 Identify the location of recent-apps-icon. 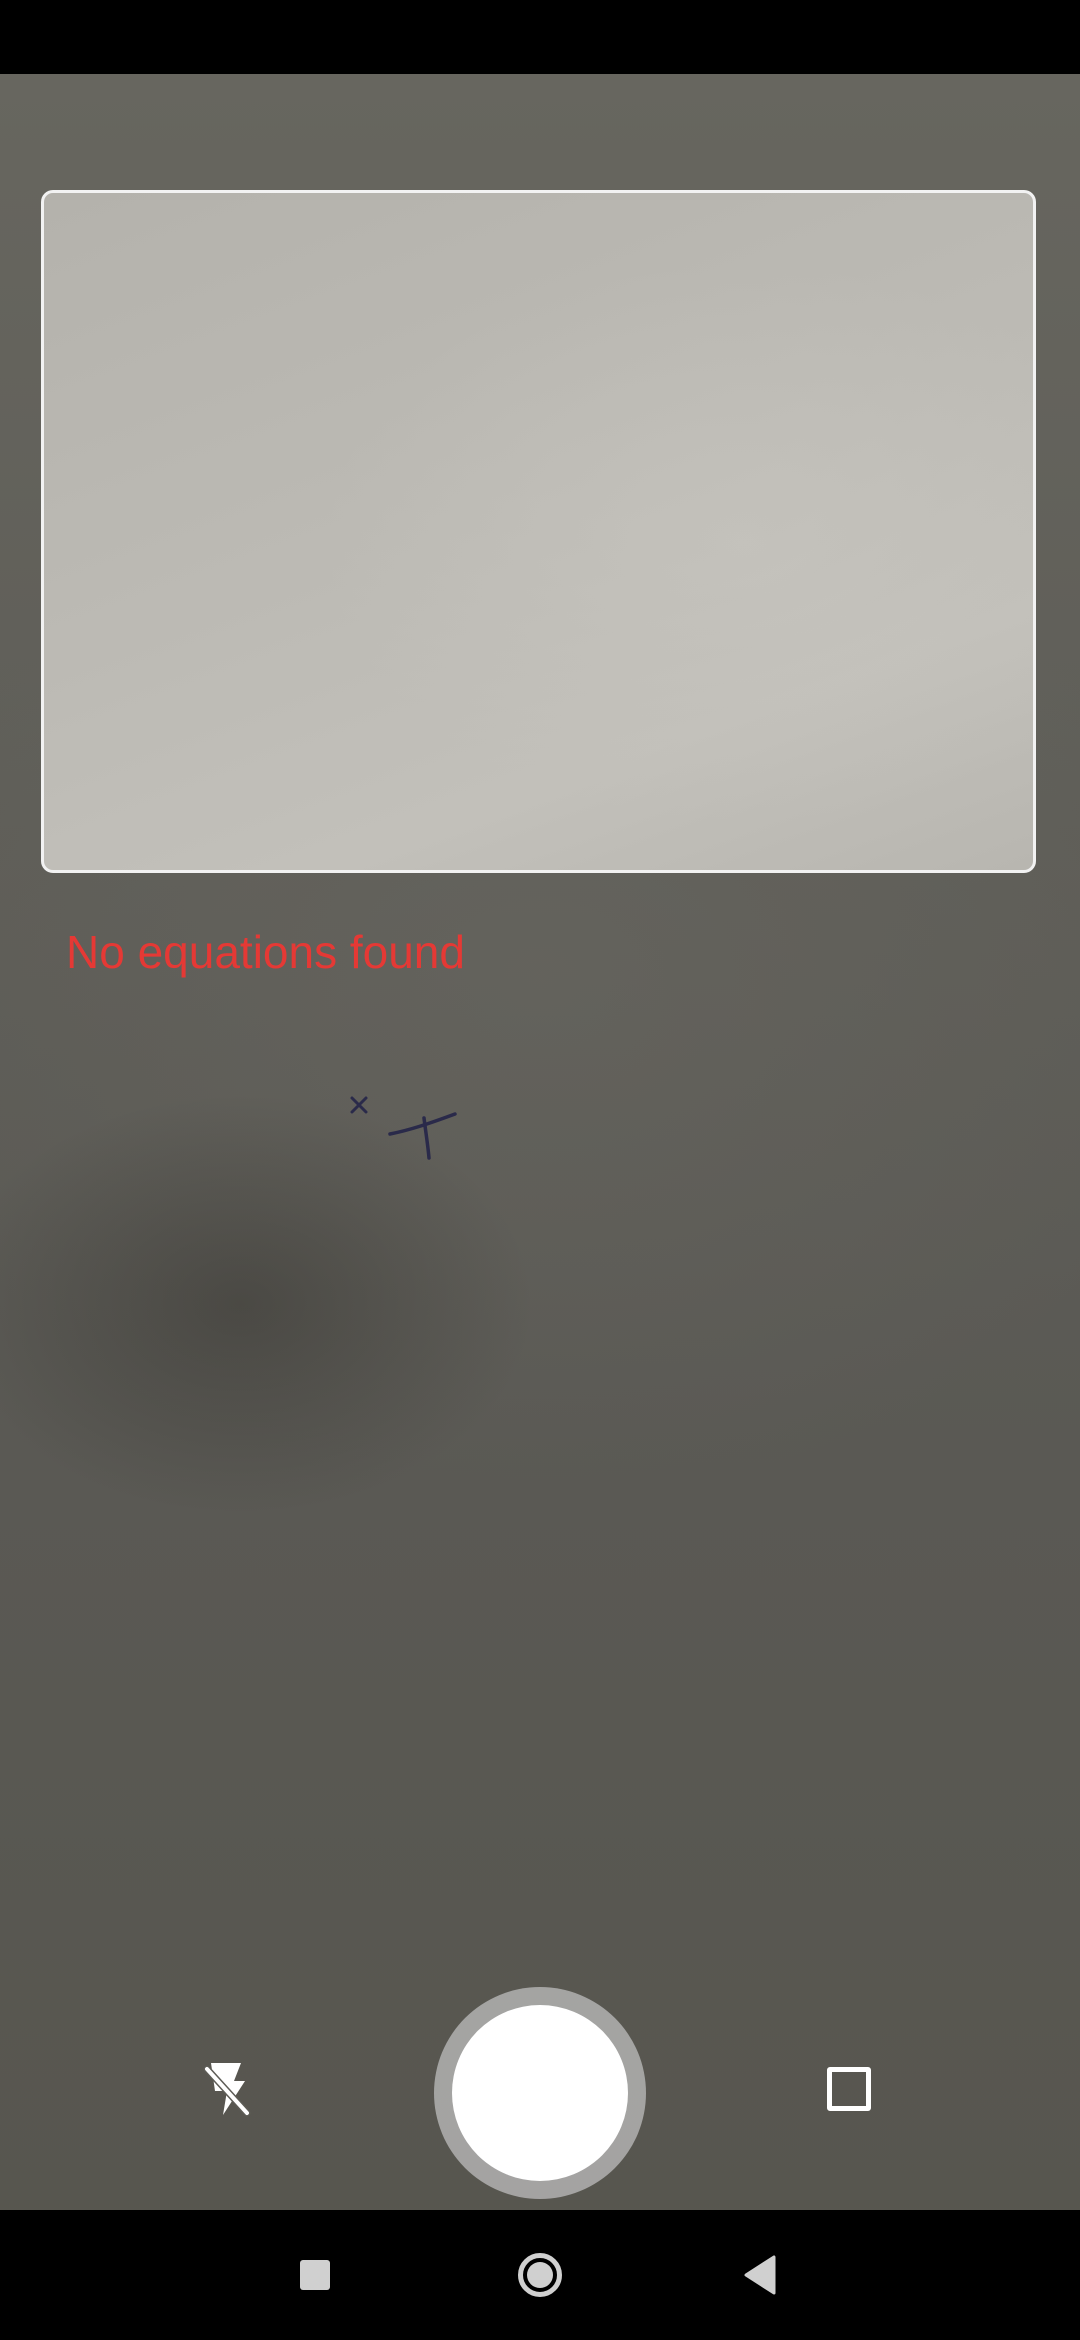
(315, 2275).